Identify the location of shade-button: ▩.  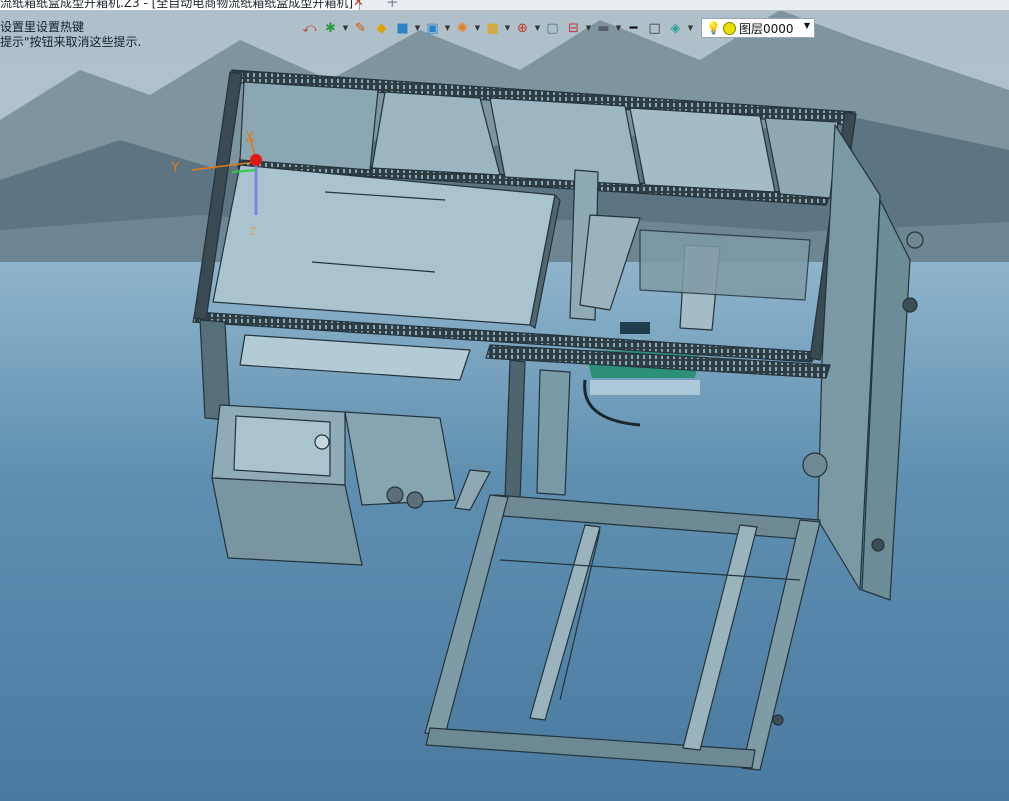
(492, 28).